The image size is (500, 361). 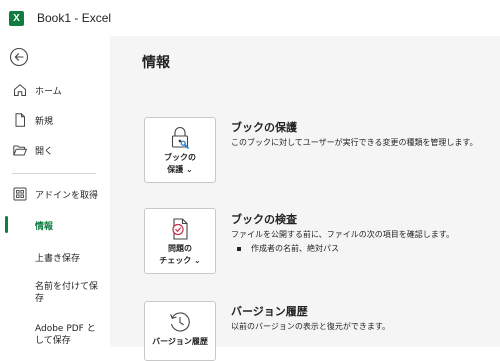 I want to click on back-arrow-icon, so click(x=19, y=57).